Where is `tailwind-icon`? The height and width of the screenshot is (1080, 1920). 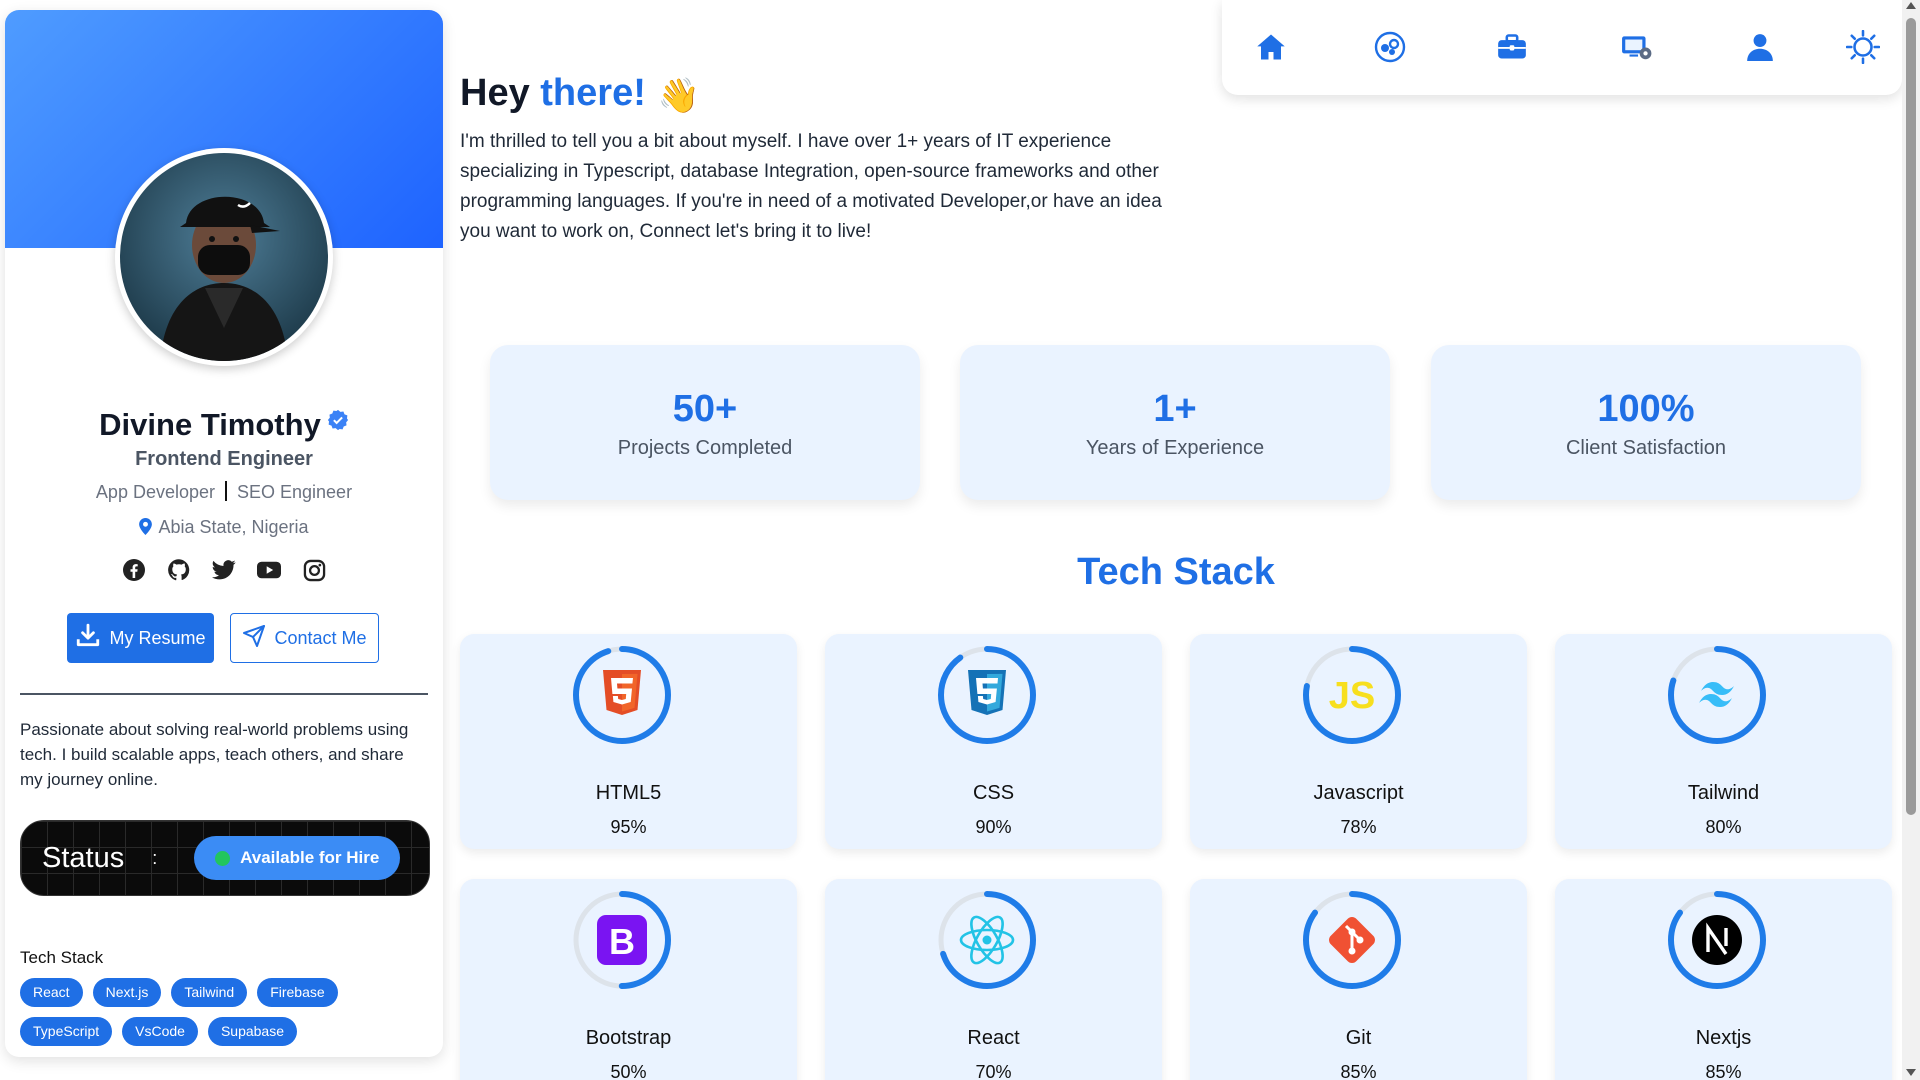 tailwind-icon is located at coordinates (1716, 694).